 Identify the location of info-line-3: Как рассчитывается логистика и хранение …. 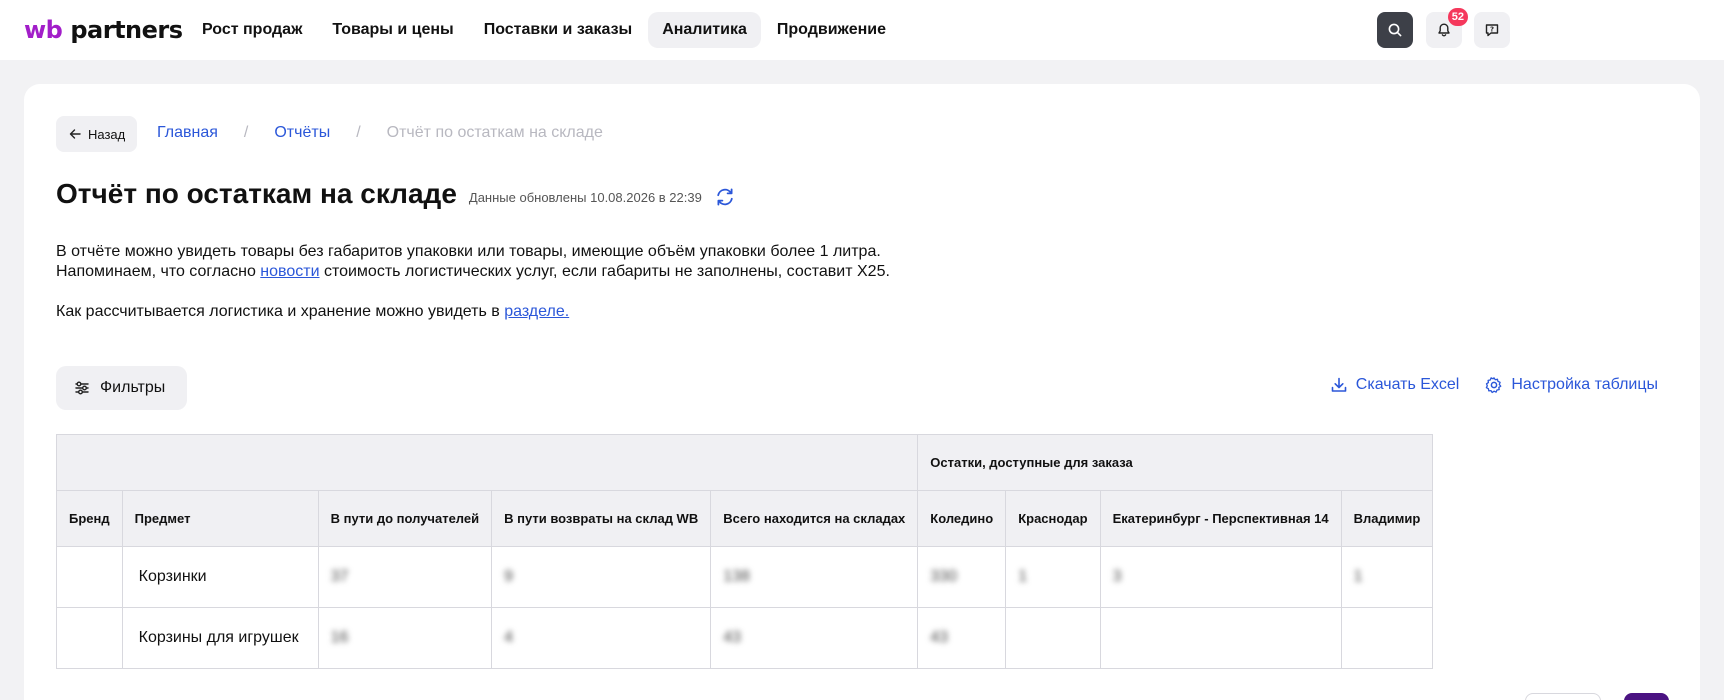
(556, 312).